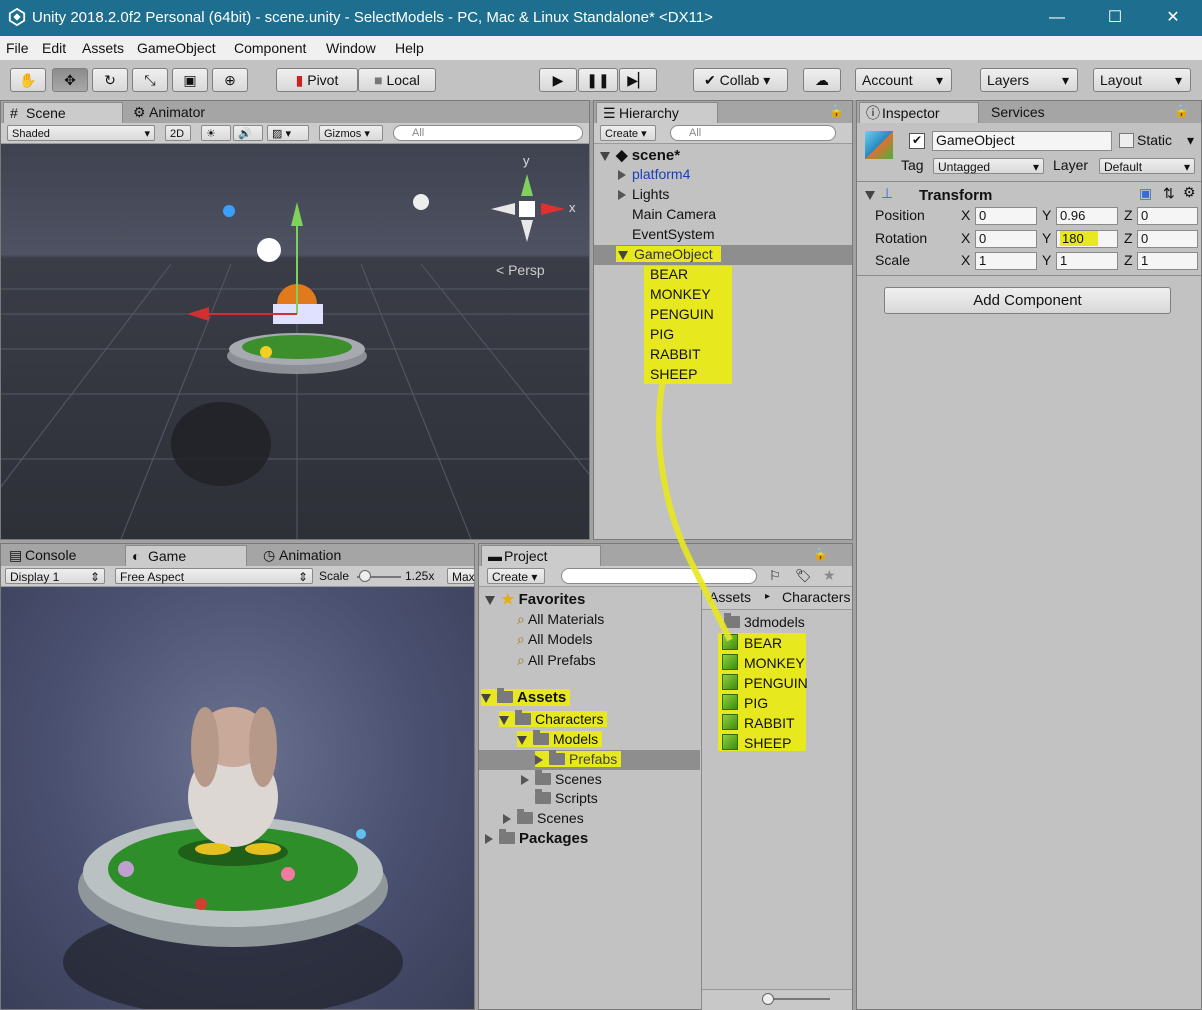 This screenshot has height=1010, width=1202. What do you see at coordinates (822, 80) in the screenshot?
I see `cloud-button: ☁` at bounding box center [822, 80].